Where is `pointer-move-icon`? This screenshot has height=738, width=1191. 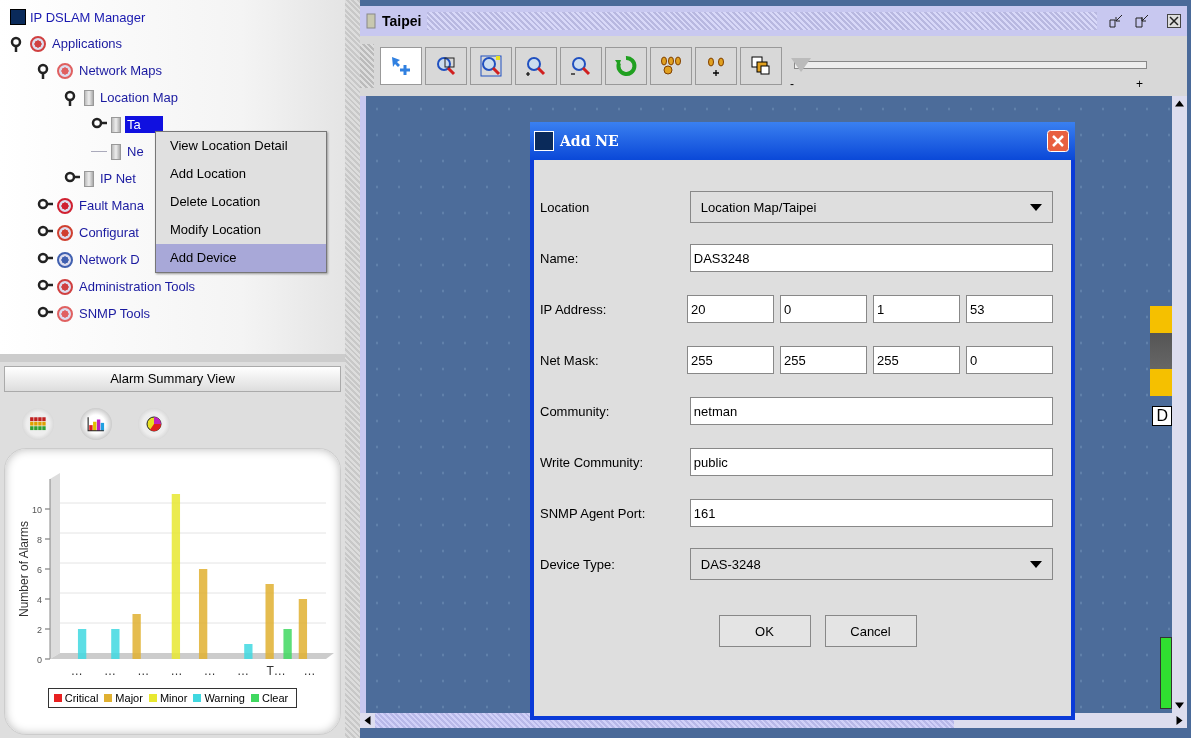
pointer-move-icon is located at coordinates (401, 66).